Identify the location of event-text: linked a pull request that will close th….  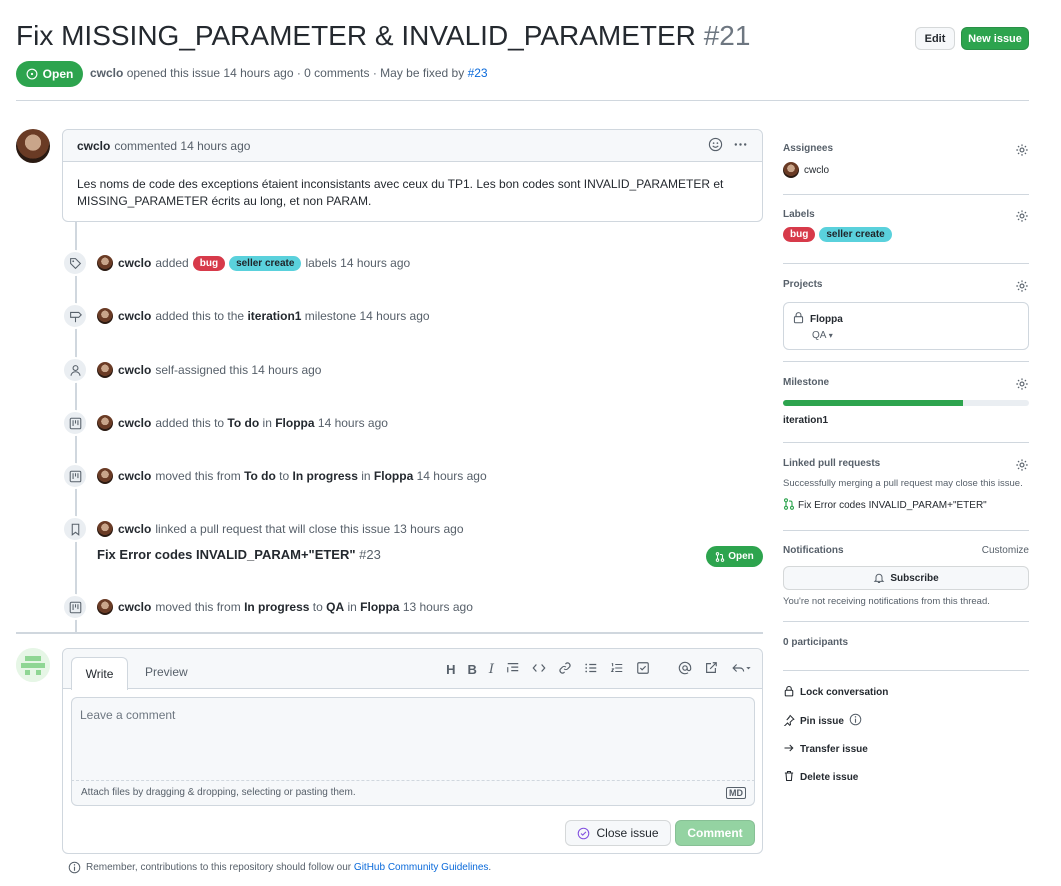
(309, 529).